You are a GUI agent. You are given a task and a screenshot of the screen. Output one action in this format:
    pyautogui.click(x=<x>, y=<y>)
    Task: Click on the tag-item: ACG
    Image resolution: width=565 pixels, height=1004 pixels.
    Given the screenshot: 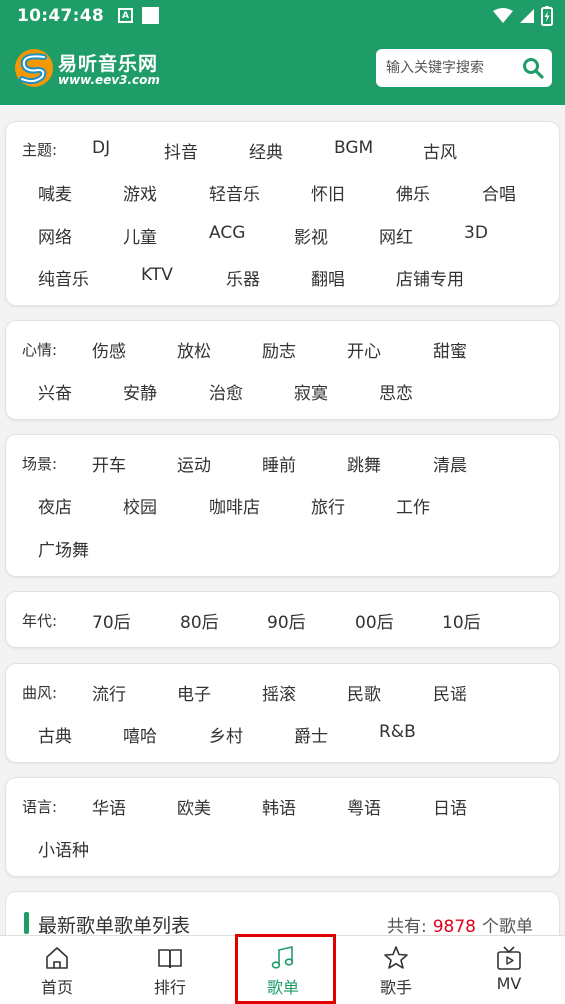 What is the action you would take?
    pyautogui.click(x=227, y=233)
    